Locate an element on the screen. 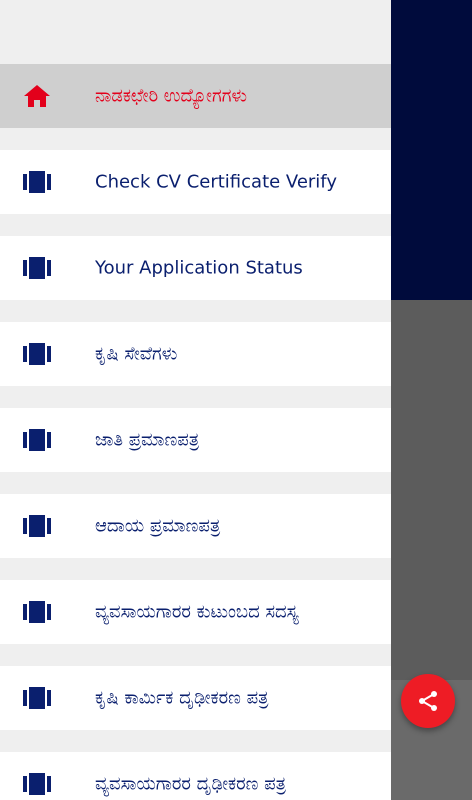 This screenshot has height=800, width=472. menu-item-label: Check CV Certificate Verify is located at coordinates (216, 182).